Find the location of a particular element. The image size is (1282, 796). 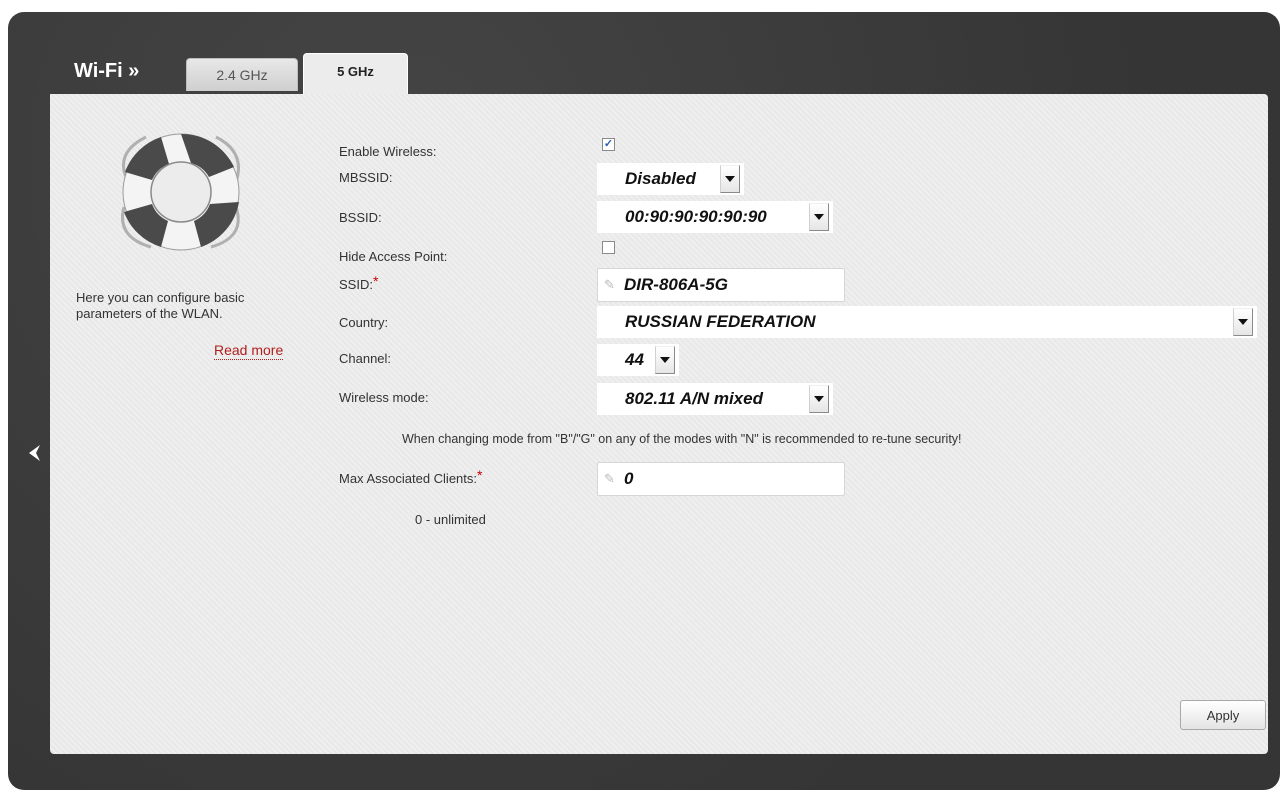

country-select: RUSSIAN FEDERATION is located at coordinates (927, 322).